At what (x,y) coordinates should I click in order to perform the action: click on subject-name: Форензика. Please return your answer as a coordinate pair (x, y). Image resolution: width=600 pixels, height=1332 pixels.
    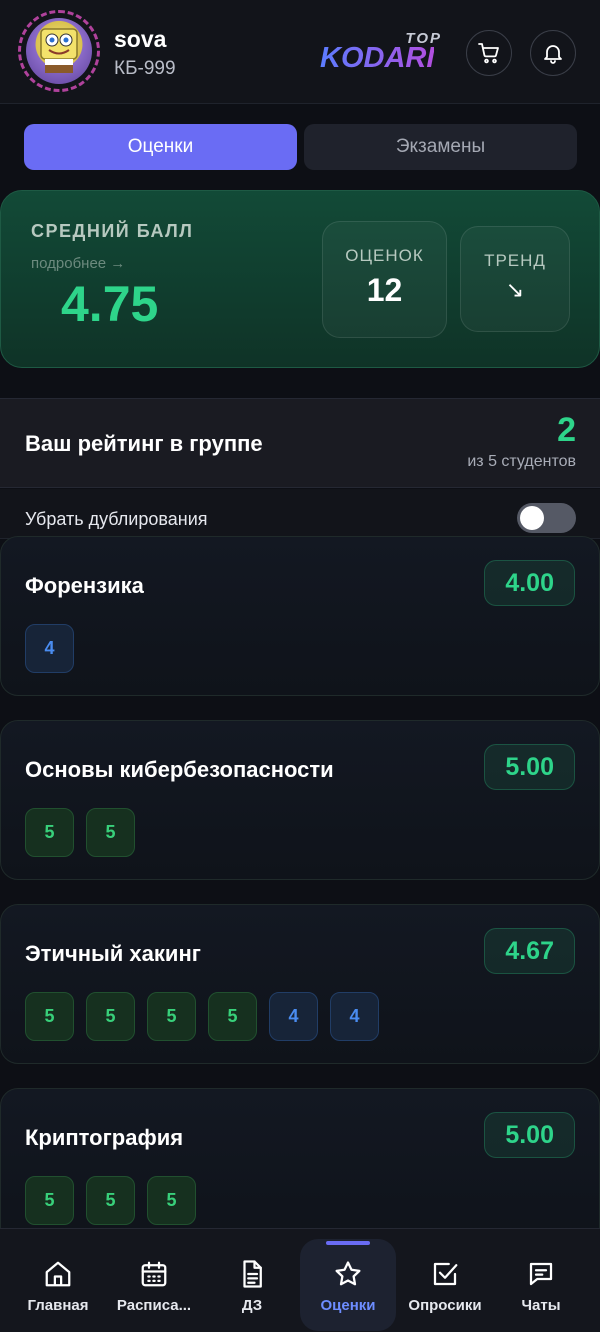
    Looking at the image, I should click on (84, 585).